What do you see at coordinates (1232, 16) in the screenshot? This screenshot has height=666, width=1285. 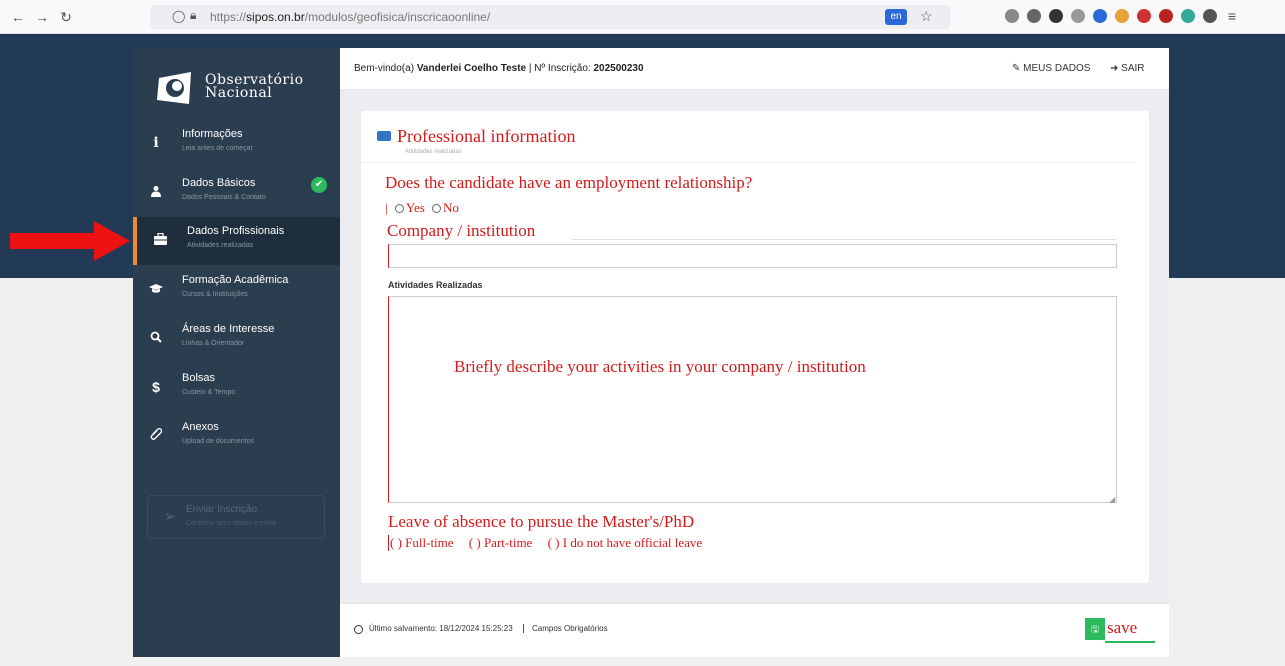 I see `menu-icon: ≡` at bounding box center [1232, 16].